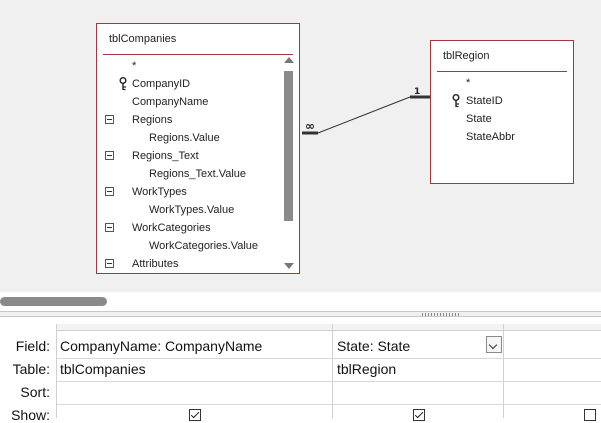  I want to click on field-cell, so click(553, 348).